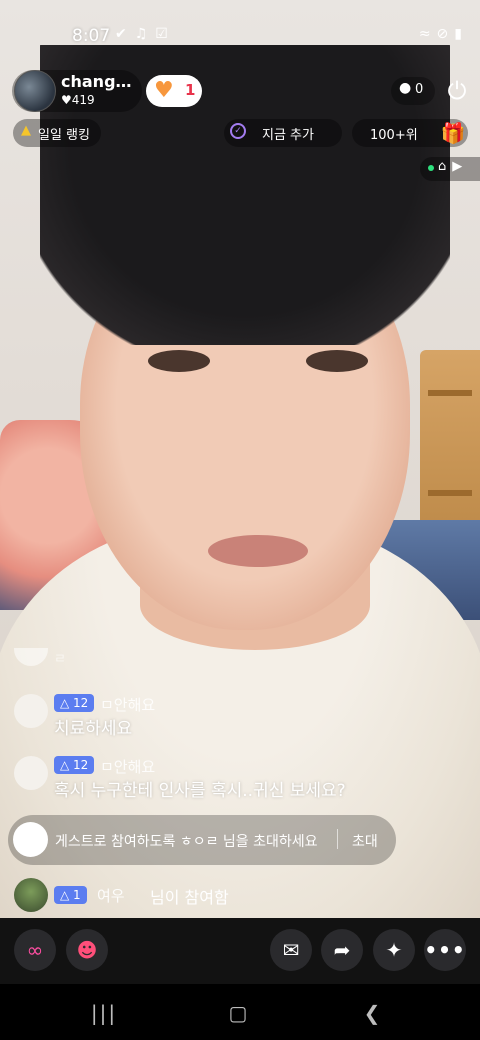  Describe the element at coordinates (238, 1013) in the screenshot. I see `home-icon: ▢` at that location.